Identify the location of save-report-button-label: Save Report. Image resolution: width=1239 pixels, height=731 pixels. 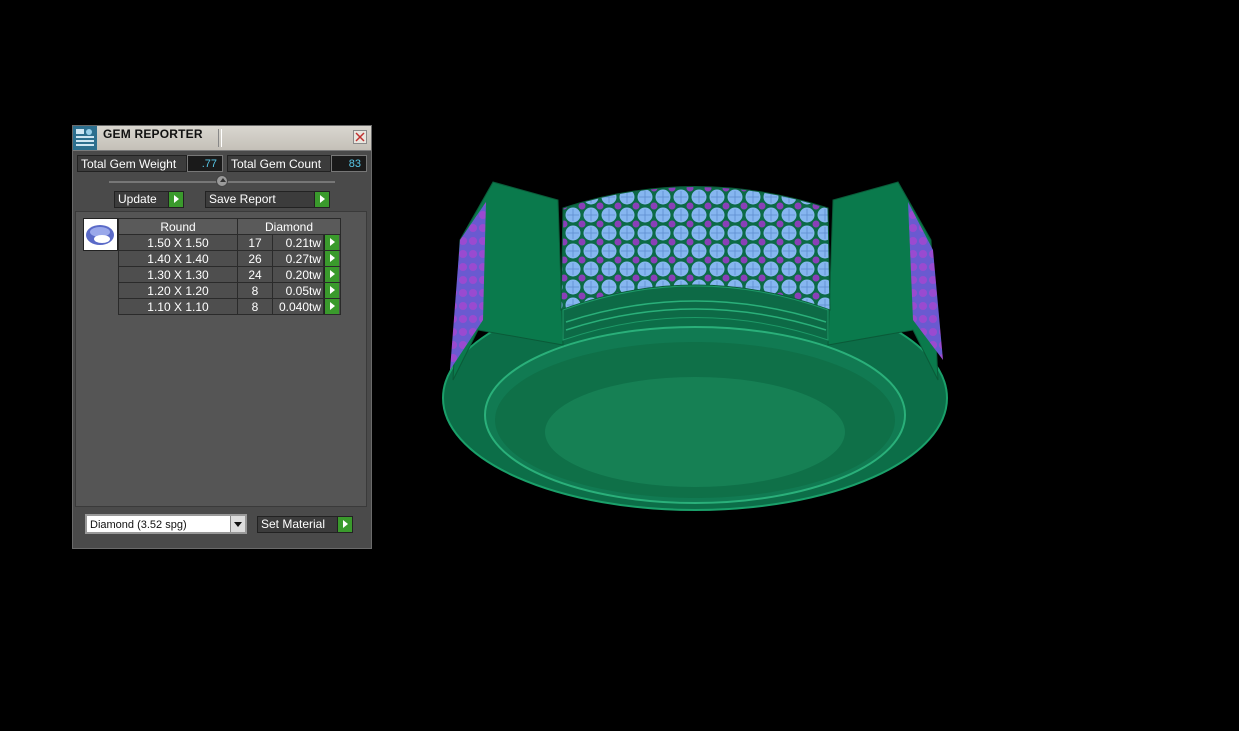
(242, 199).